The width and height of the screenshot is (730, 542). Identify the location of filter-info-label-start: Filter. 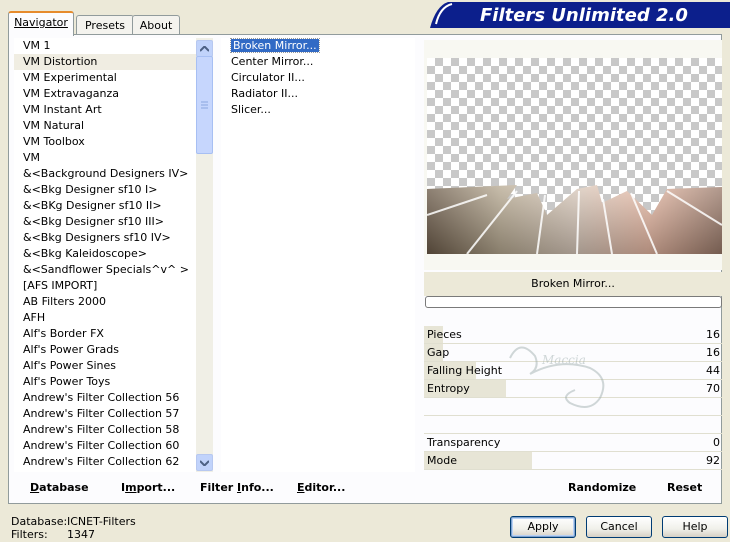
(219, 487).